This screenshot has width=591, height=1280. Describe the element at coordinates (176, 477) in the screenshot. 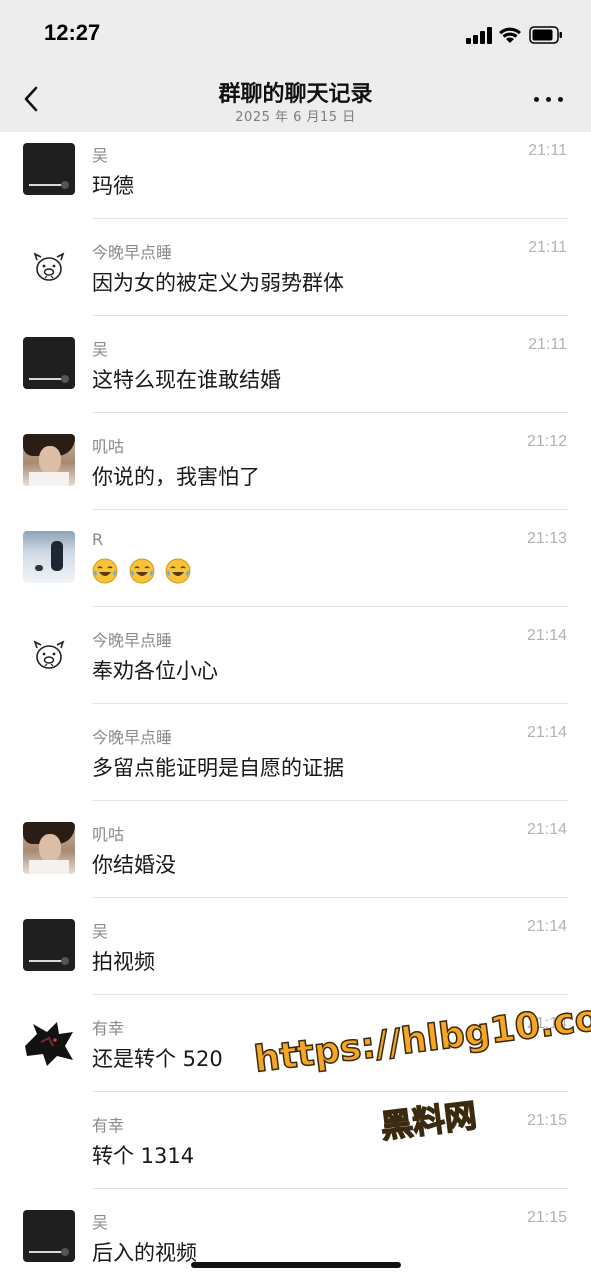

I see `message-text: 你说的，我害怕了` at that location.